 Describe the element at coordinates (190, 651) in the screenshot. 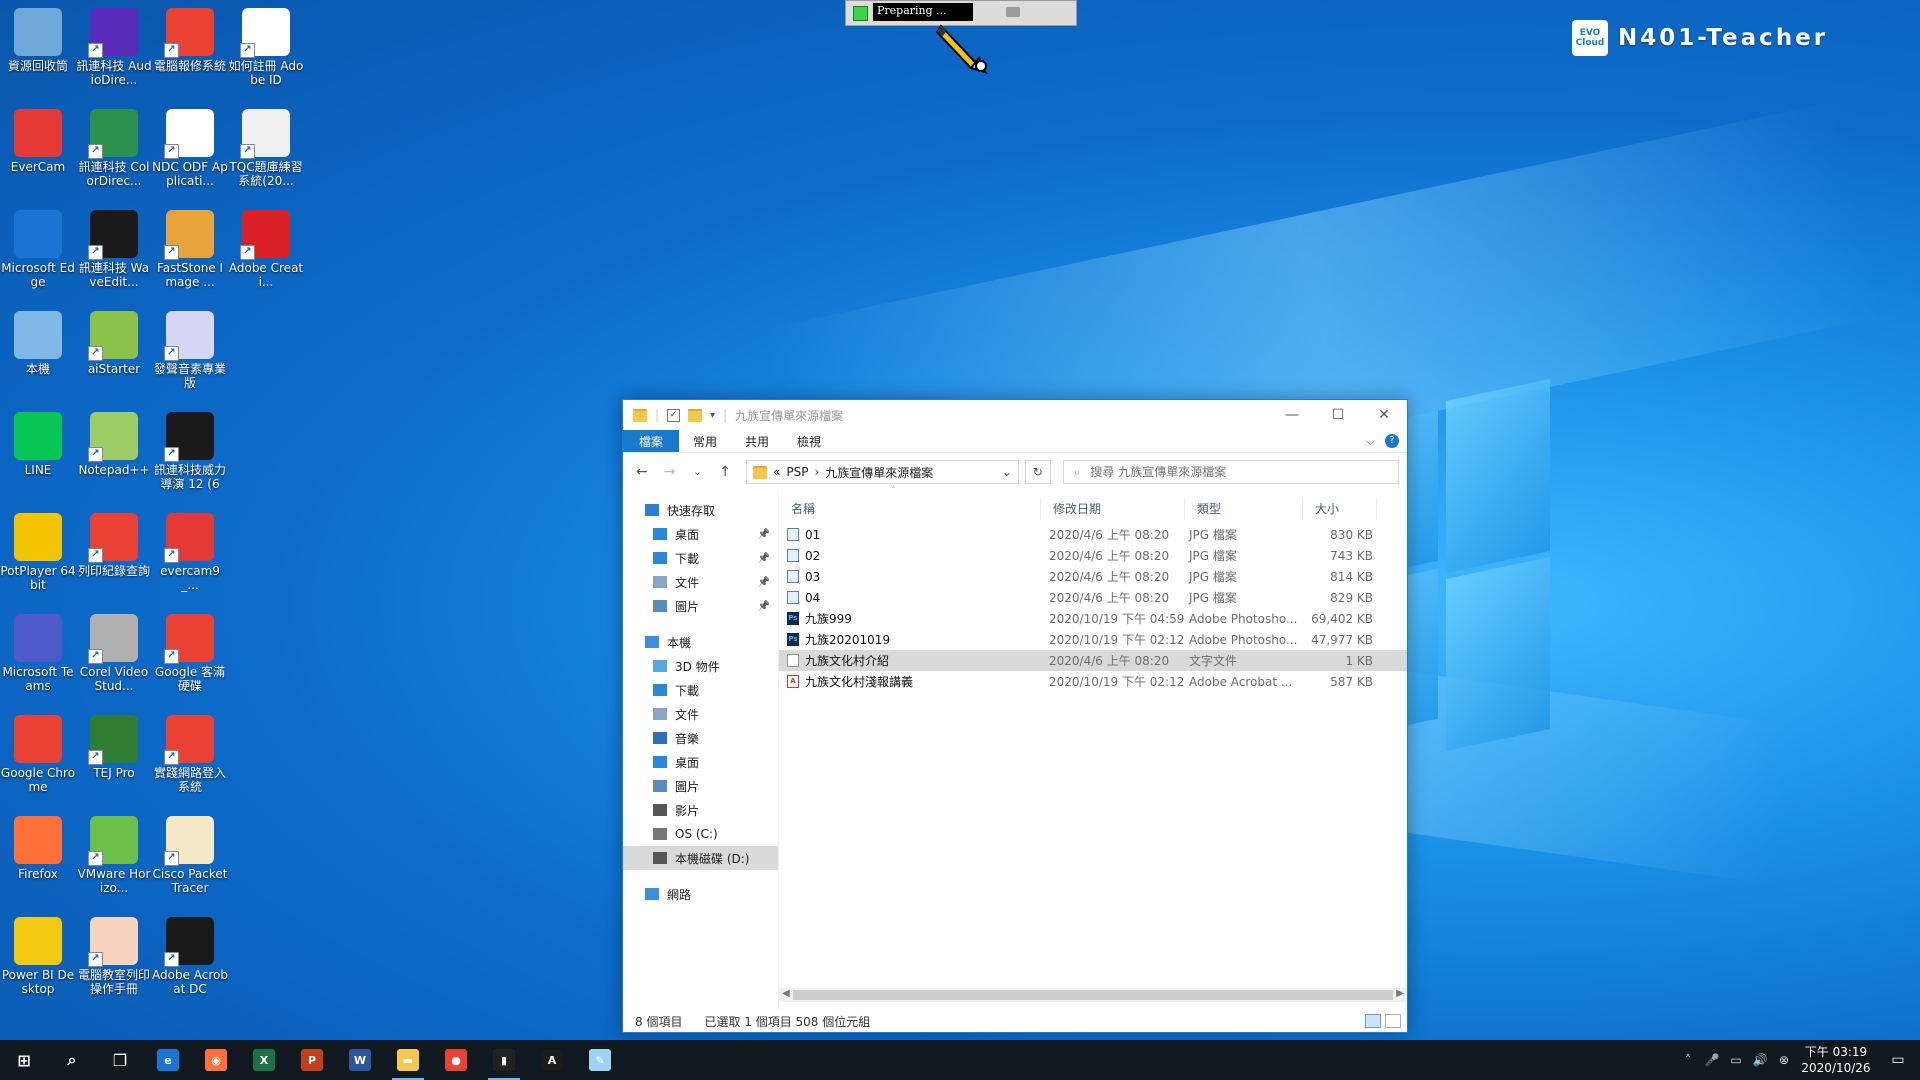

I see `desktop-shortcut: ↗ Google 客滿硬碟` at that location.